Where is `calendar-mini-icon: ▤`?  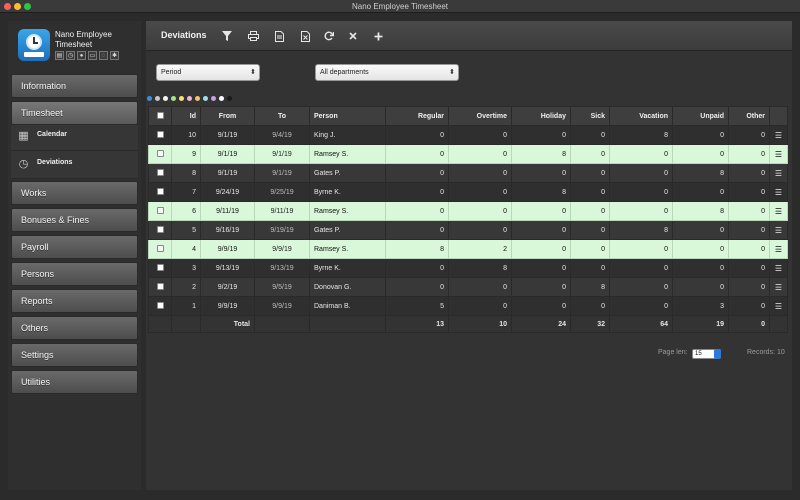
calendar-mini-icon: ▤ is located at coordinates (59, 55).